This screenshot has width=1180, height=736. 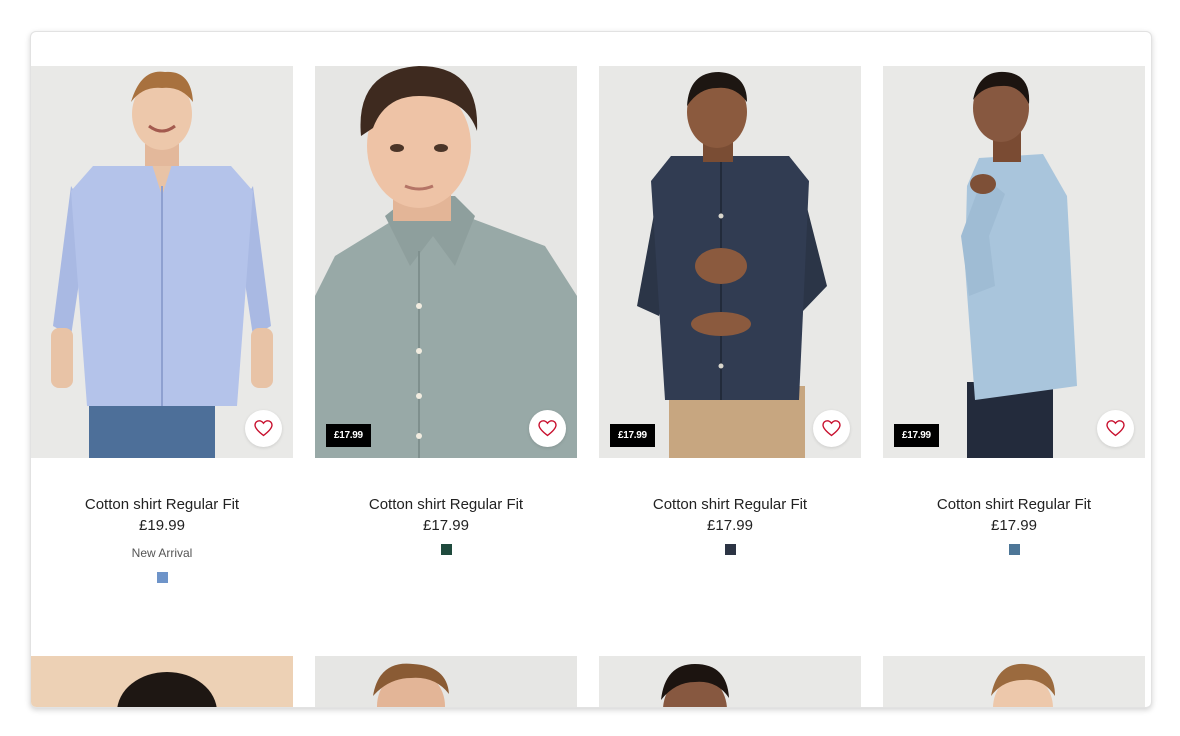 I want to click on product-photo-model-light-blue-shirt, so click(x=1014, y=262).